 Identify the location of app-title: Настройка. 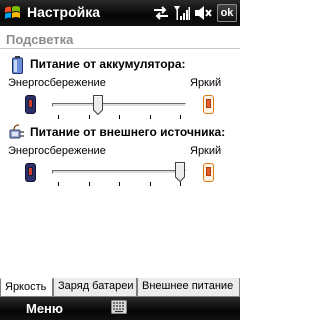
(64, 12).